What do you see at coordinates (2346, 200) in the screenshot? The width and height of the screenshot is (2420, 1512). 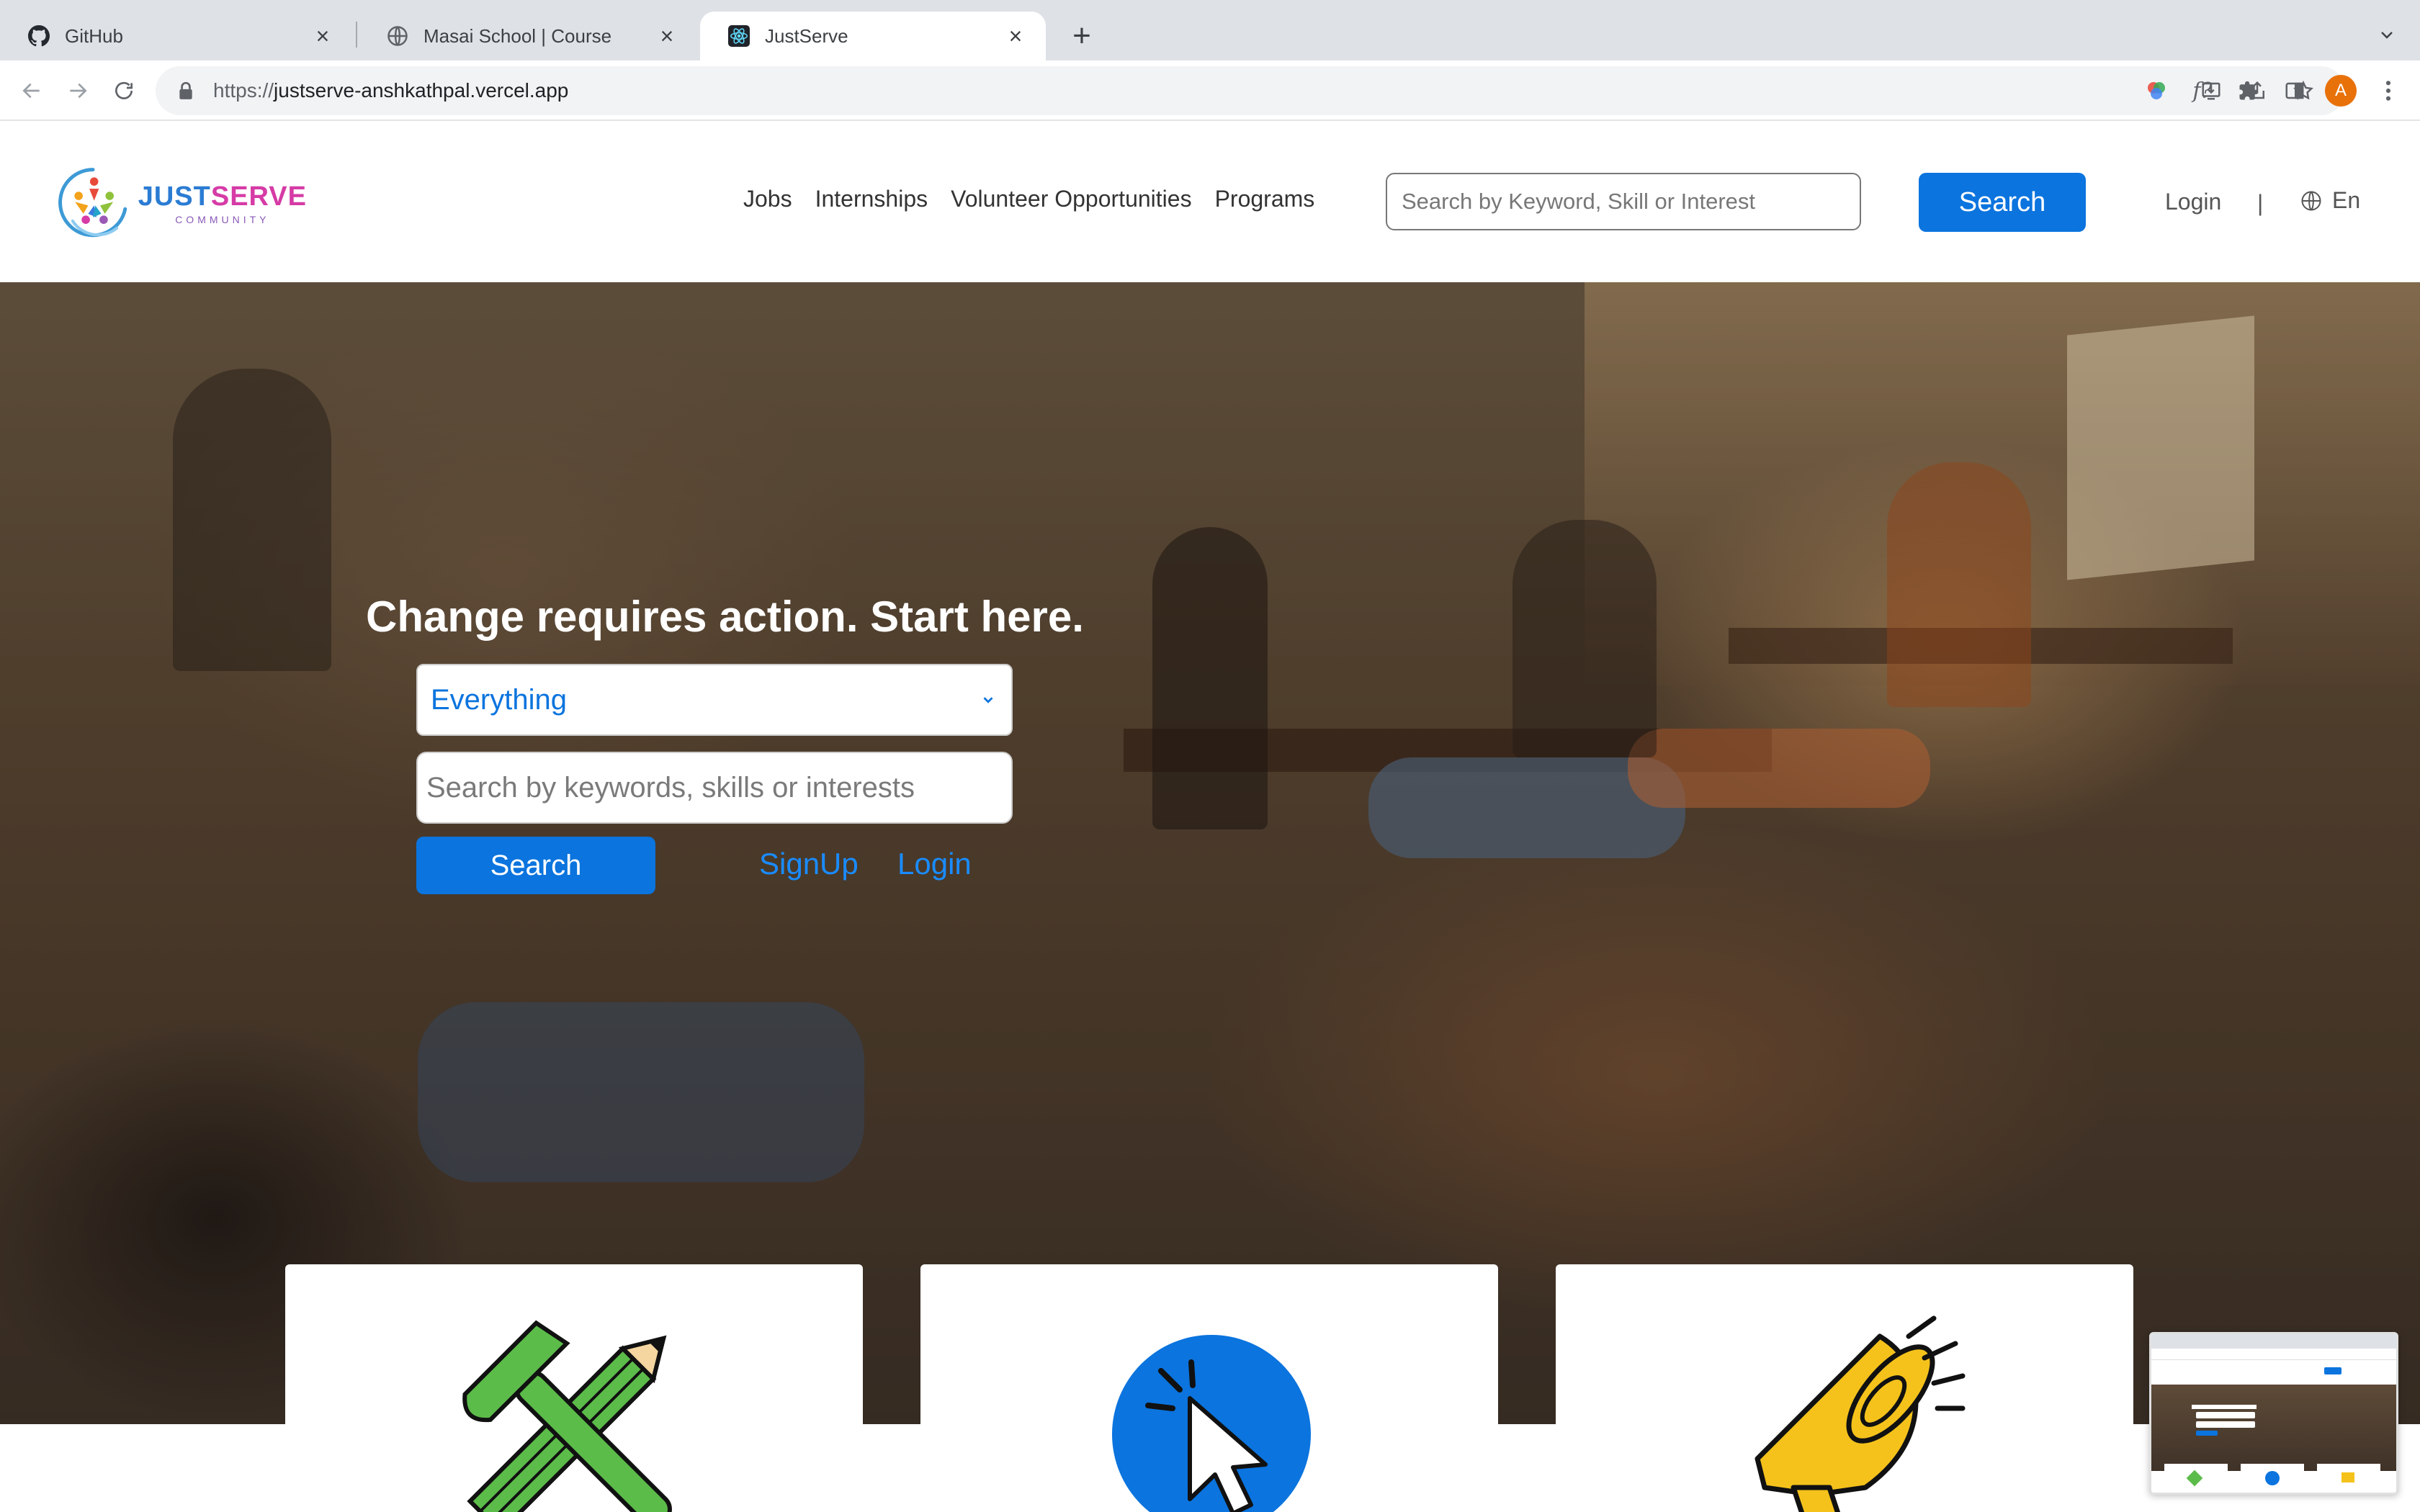 I see `language-label: En` at bounding box center [2346, 200].